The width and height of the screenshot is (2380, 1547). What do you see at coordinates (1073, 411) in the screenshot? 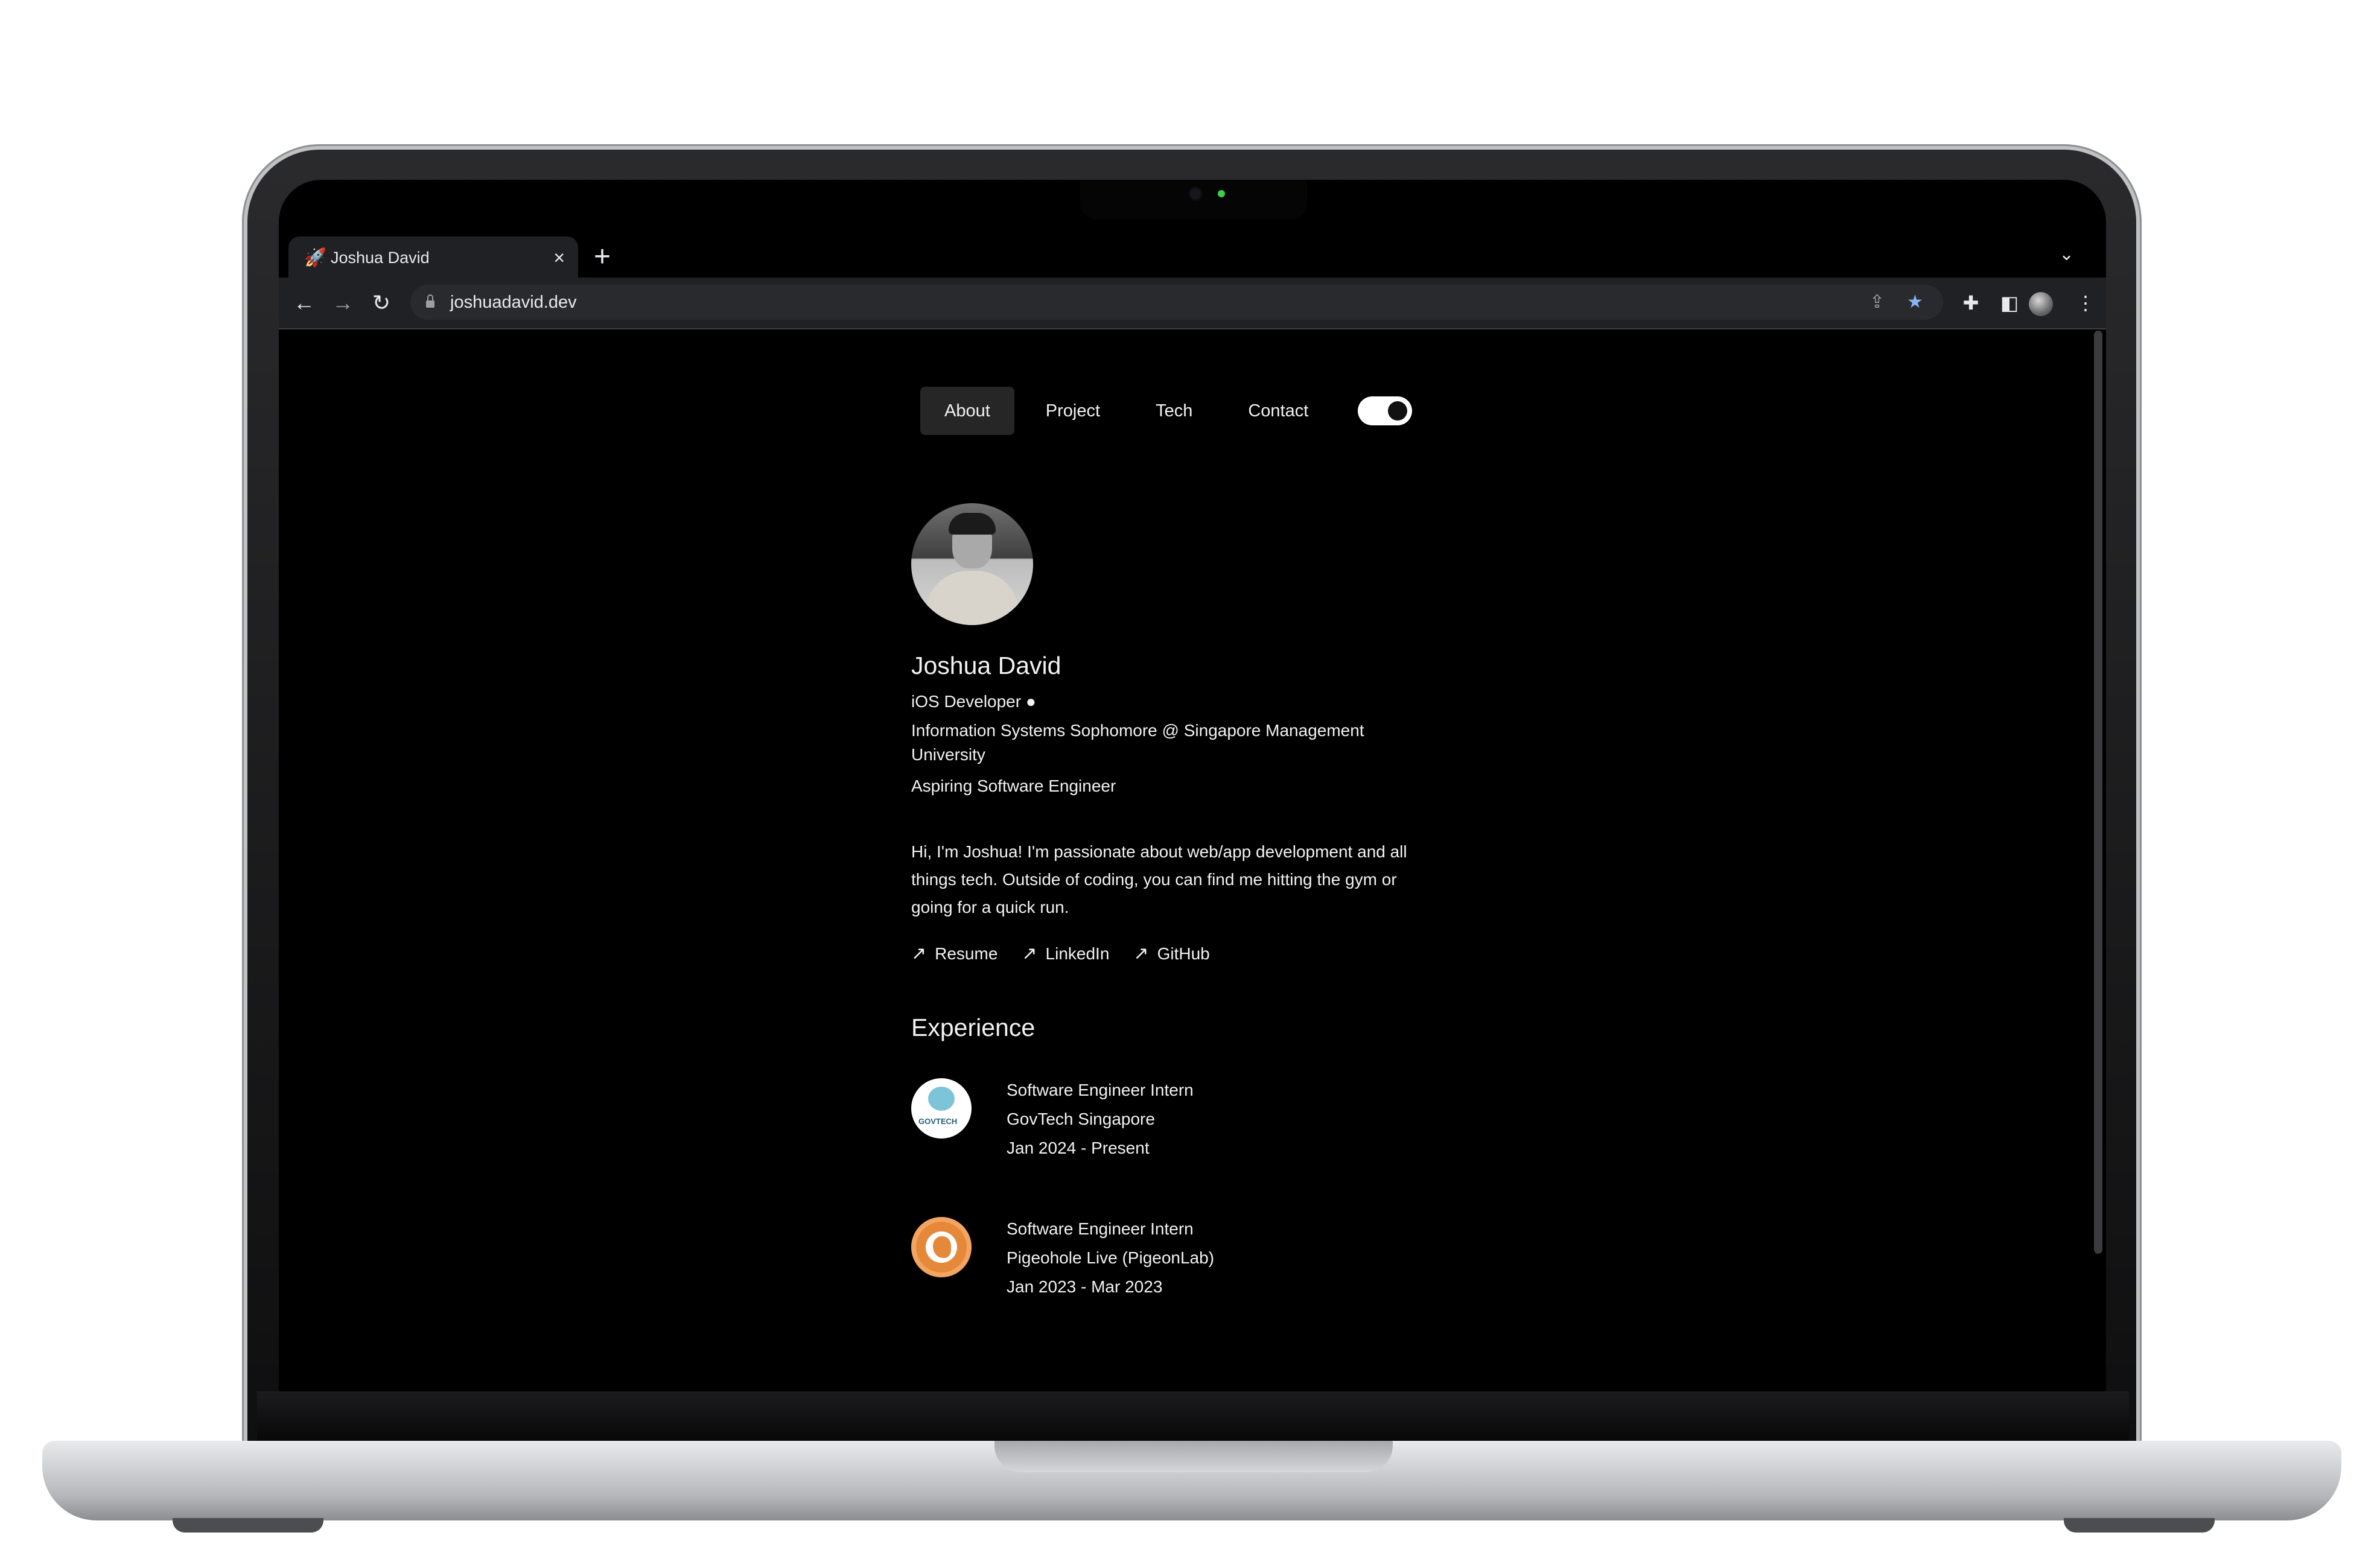
I see `nav-project: Project` at bounding box center [1073, 411].